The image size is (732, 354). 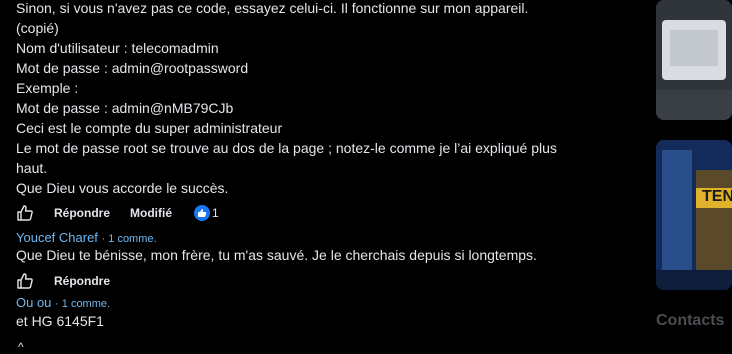 I want to click on post-line-9: haut., so click(x=32, y=168).